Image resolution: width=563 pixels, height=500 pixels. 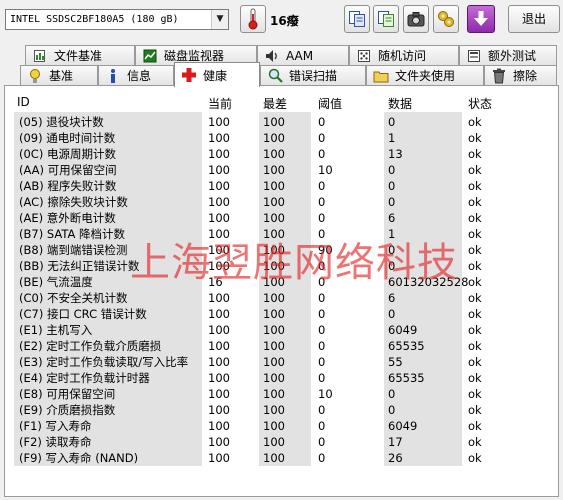 I want to click on header-threshold: 阈值, so click(x=330, y=103).